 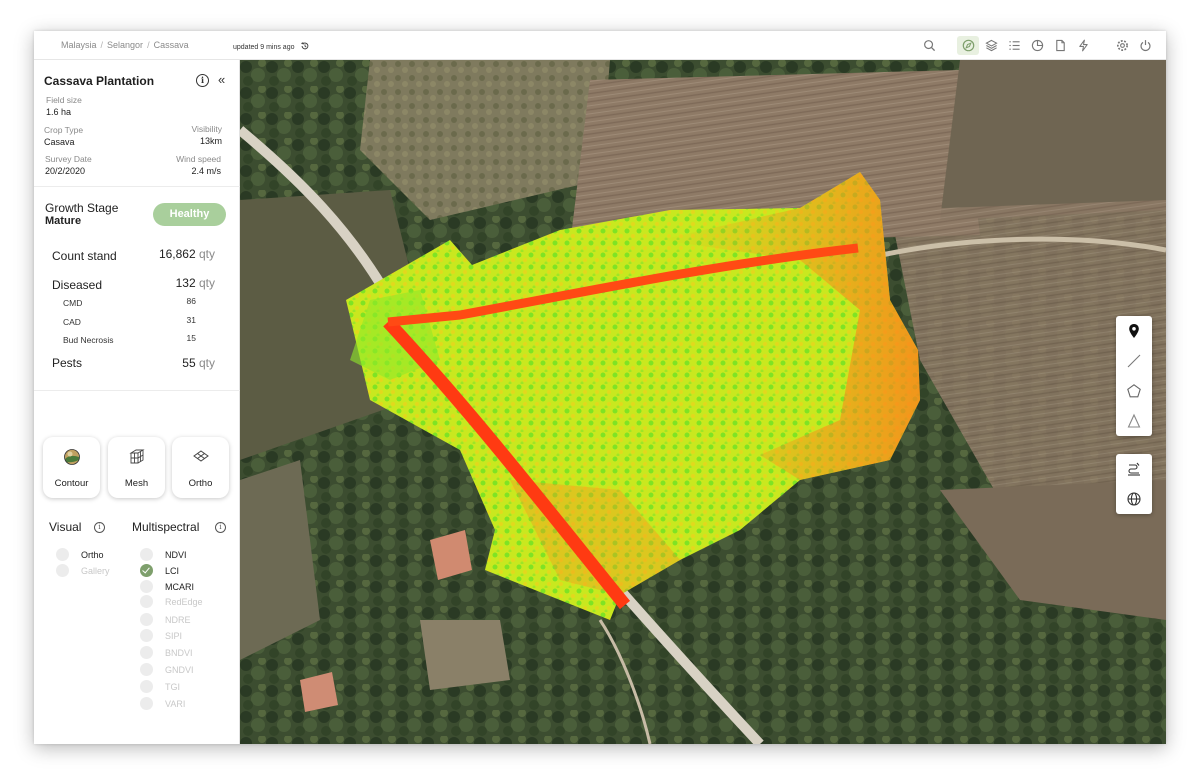 I want to click on visual-option-gallery: Gallery, so click(x=83, y=570).